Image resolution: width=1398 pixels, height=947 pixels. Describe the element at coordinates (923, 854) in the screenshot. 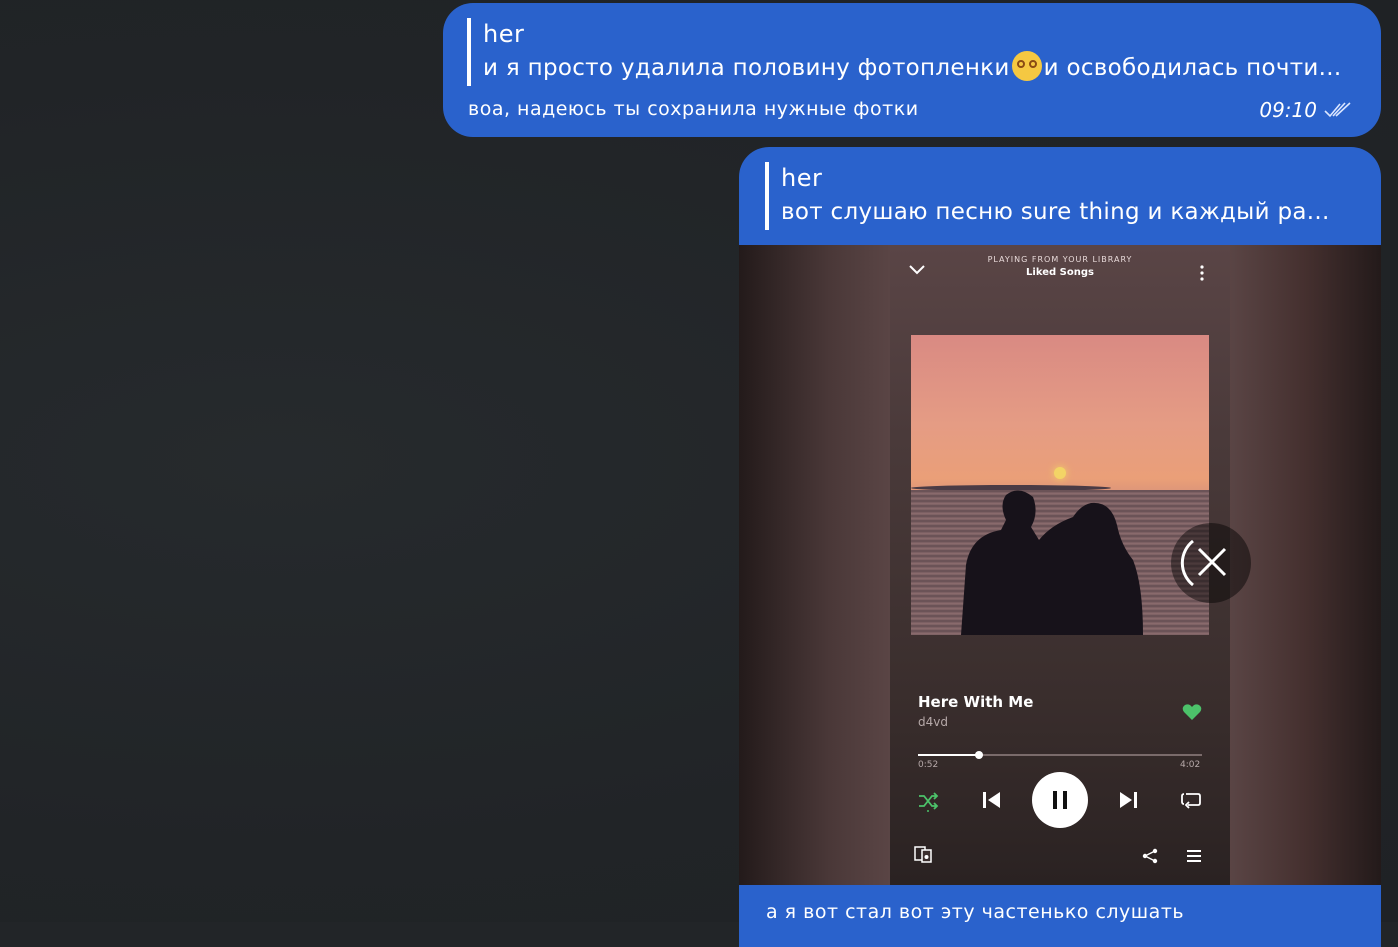

I see `connect-devices-icon` at that location.